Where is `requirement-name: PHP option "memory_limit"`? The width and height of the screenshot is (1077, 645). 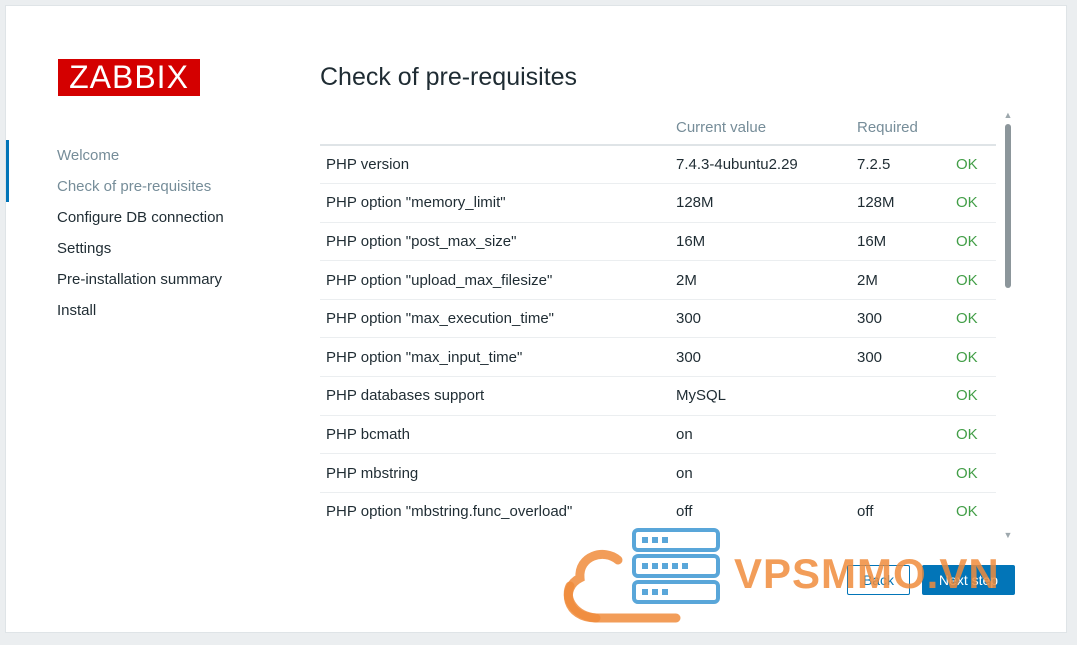
requirement-name: PHP option "memory_limit" is located at coordinates (495, 203).